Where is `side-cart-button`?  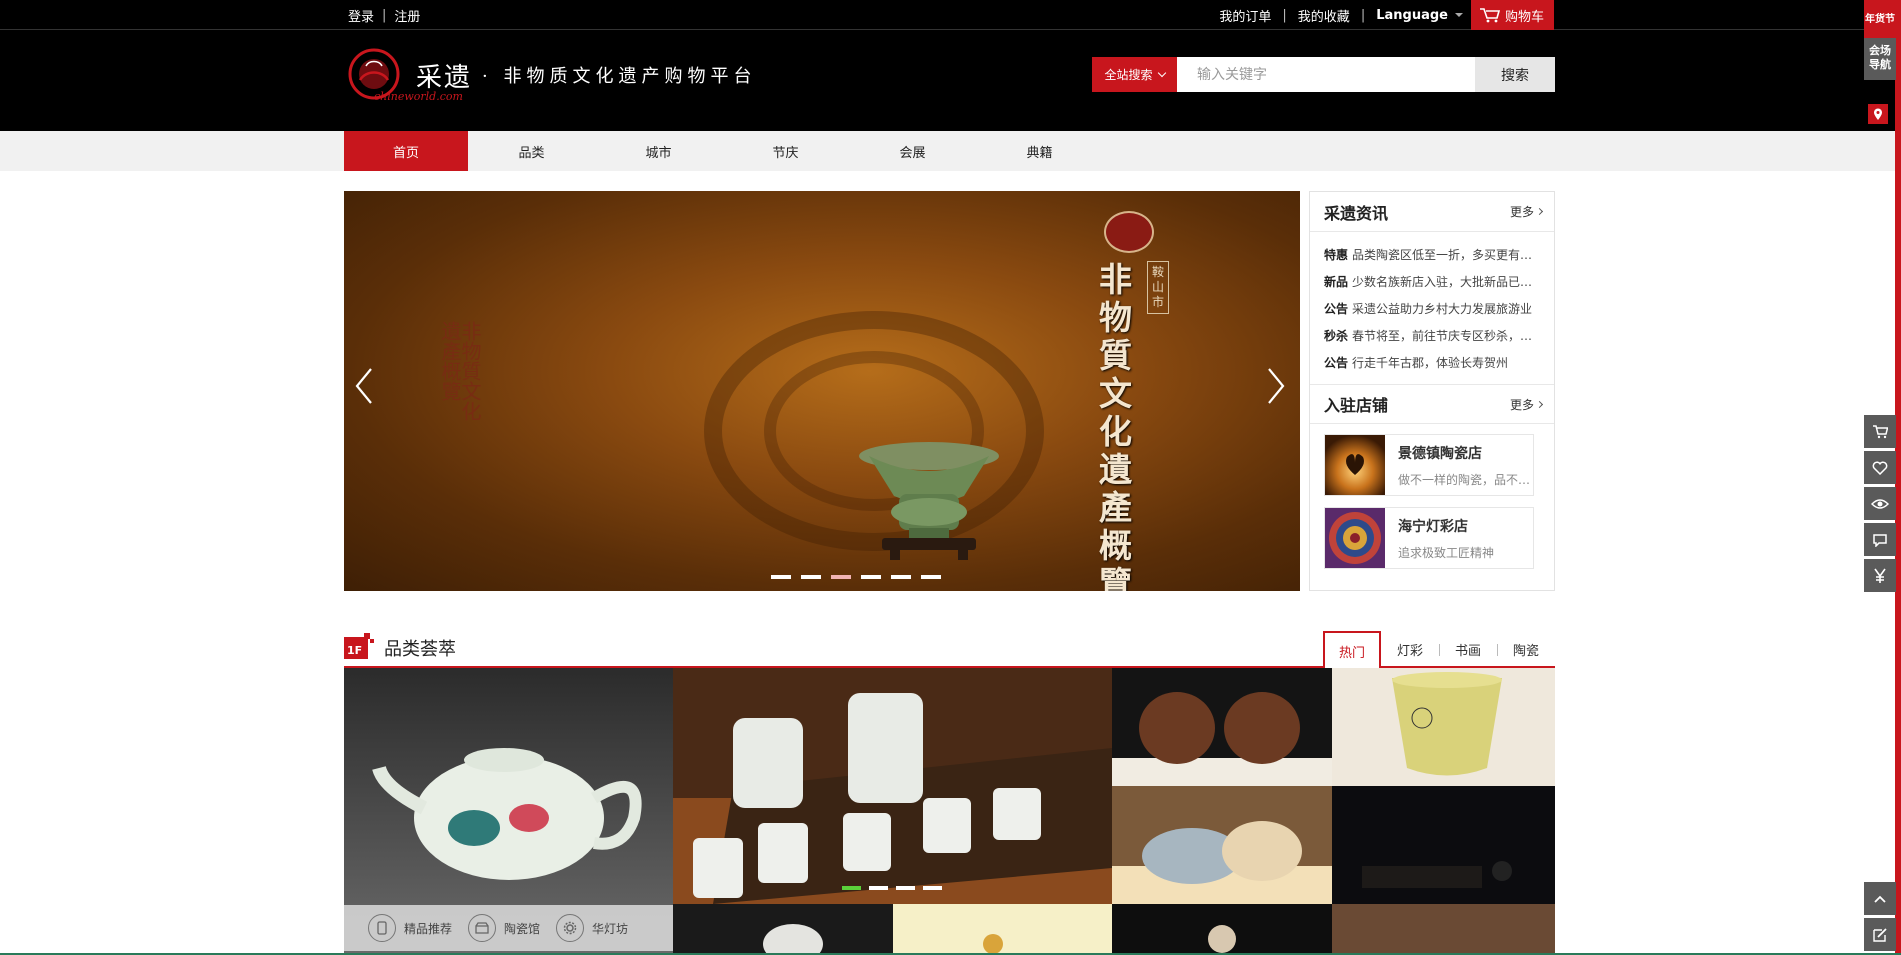 side-cart-button is located at coordinates (1880, 431).